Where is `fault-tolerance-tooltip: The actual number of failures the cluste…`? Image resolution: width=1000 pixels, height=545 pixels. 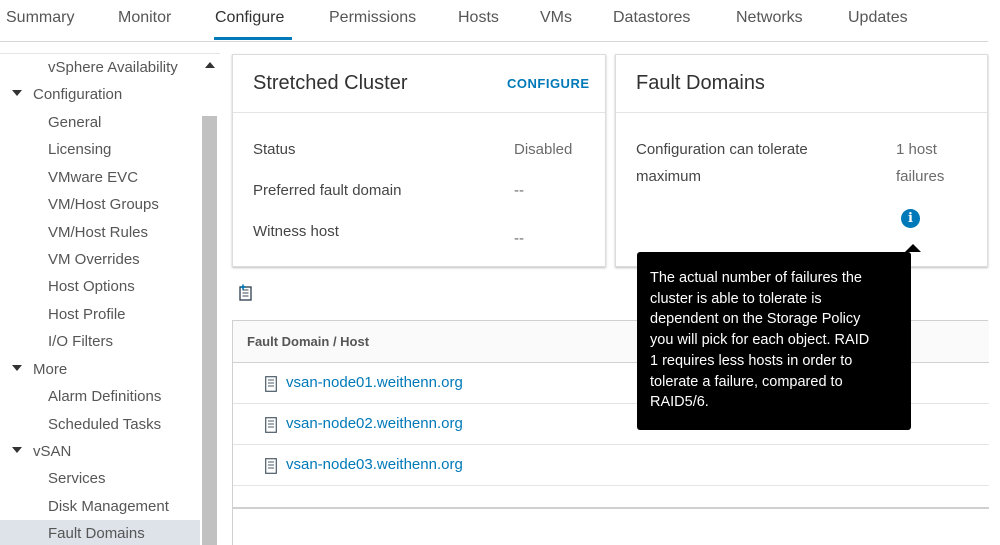 fault-tolerance-tooltip: The actual number of failures the cluste… is located at coordinates (779, 337).